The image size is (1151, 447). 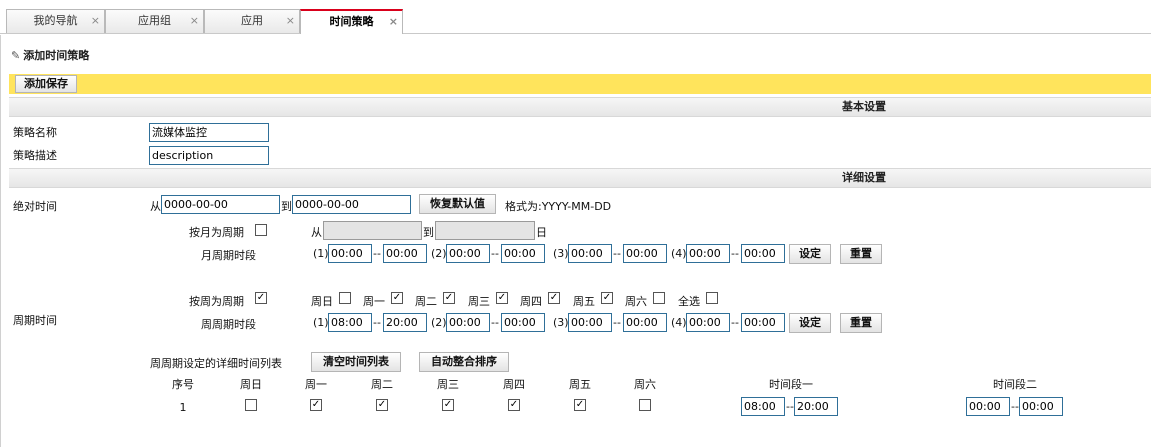 I want to click on monthly-reset-button: 重置, so click(x=861, y=254).